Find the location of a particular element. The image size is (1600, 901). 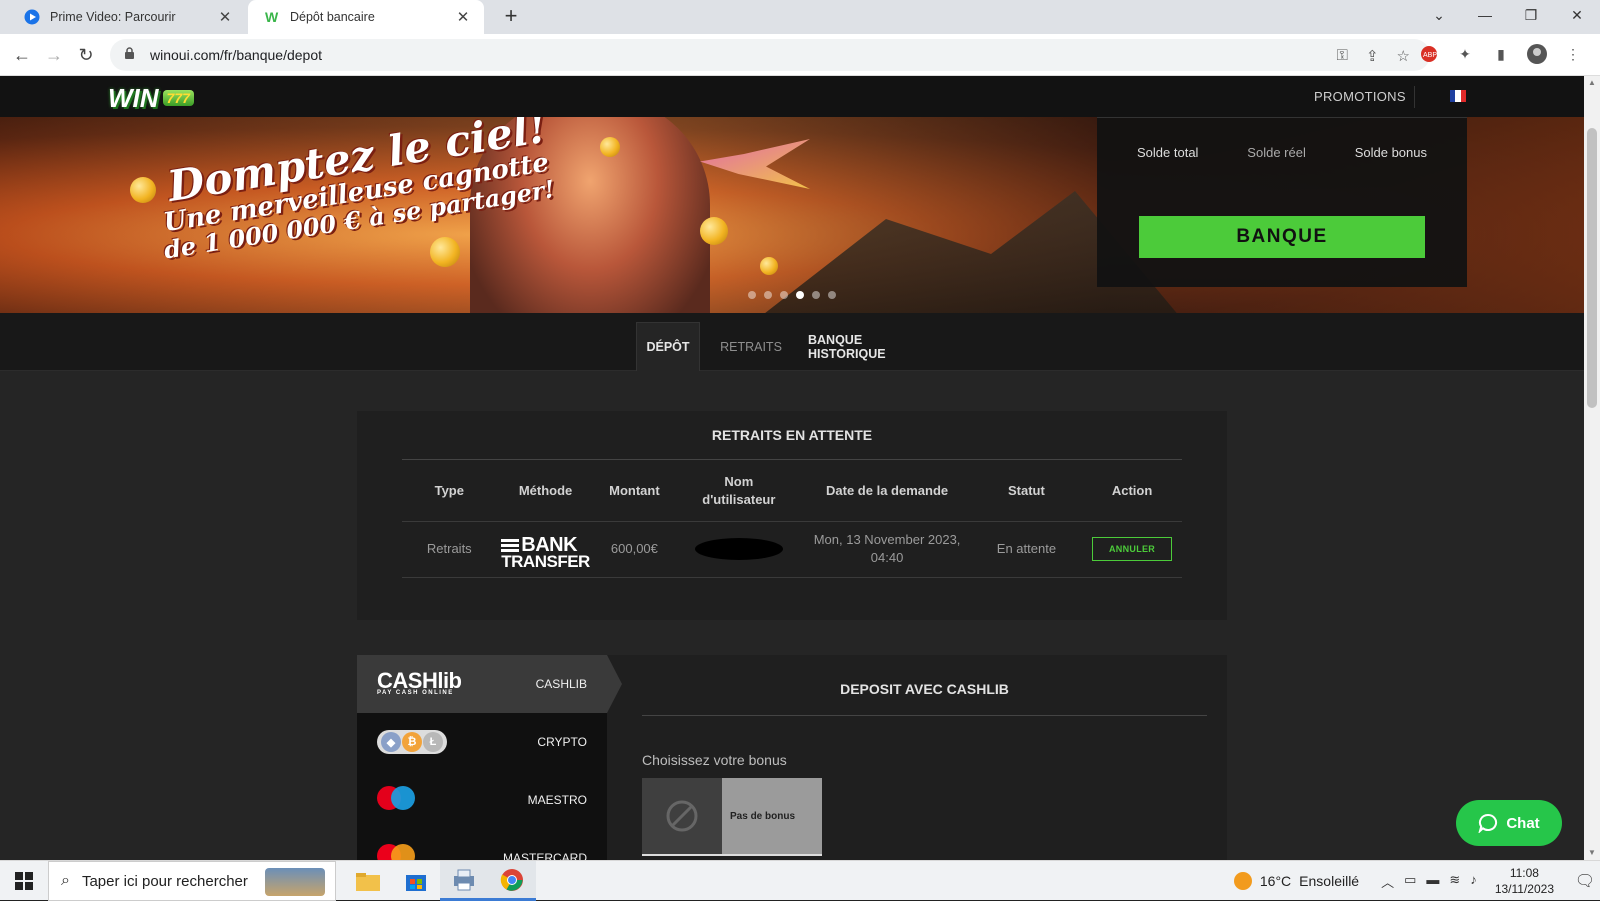

extensions-area: ABP ✦ ▮ ⋮ is located at coordinates (1501, 54).